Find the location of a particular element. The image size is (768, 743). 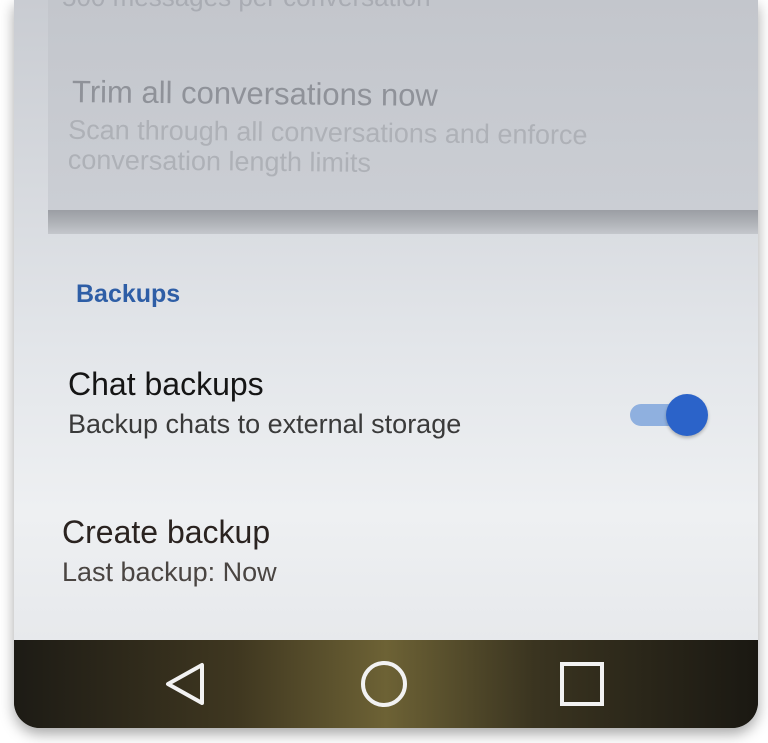

create-backup-preference: Create backup Last backup: Now is located at coordinates (169, 551).